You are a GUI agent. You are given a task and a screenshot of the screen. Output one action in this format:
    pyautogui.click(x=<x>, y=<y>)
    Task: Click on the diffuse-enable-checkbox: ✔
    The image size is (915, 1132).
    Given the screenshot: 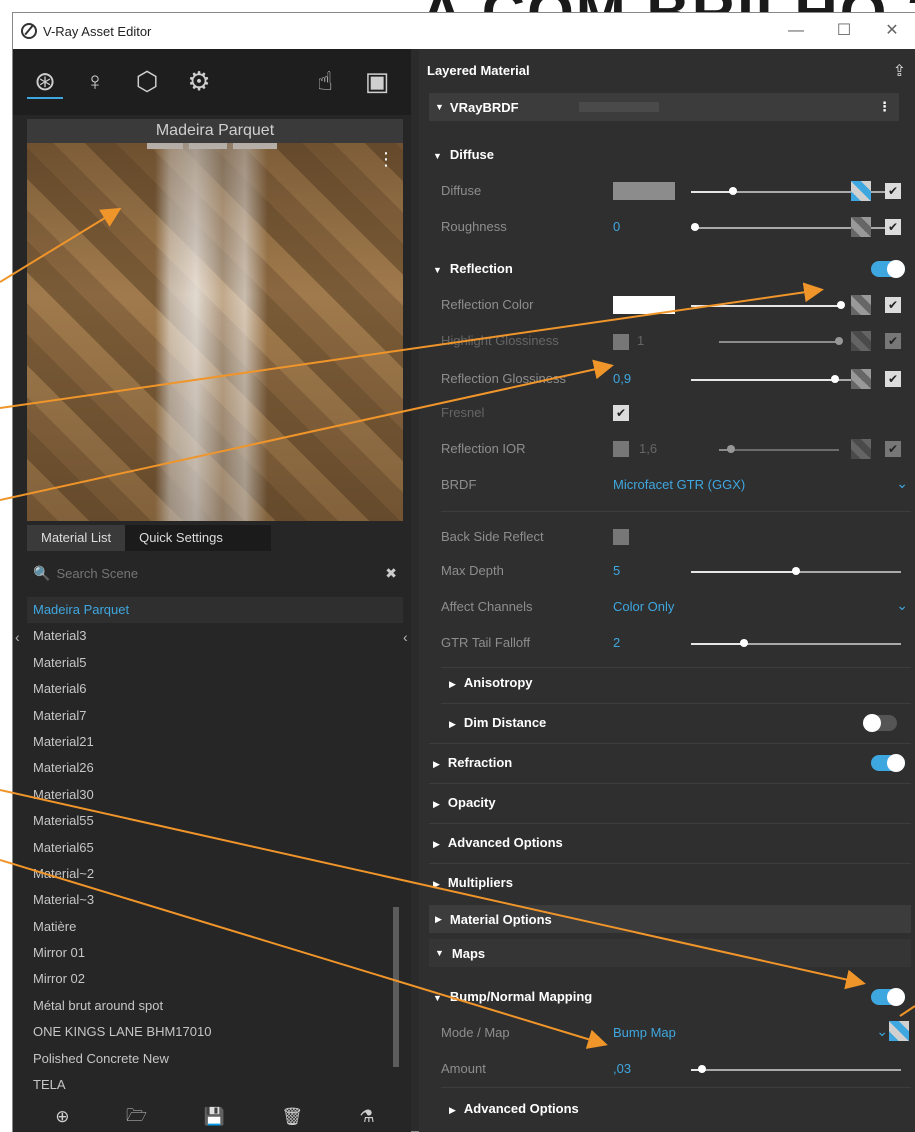 What is the action you would take?
    pyautogui.click(x=893, y=191)
    